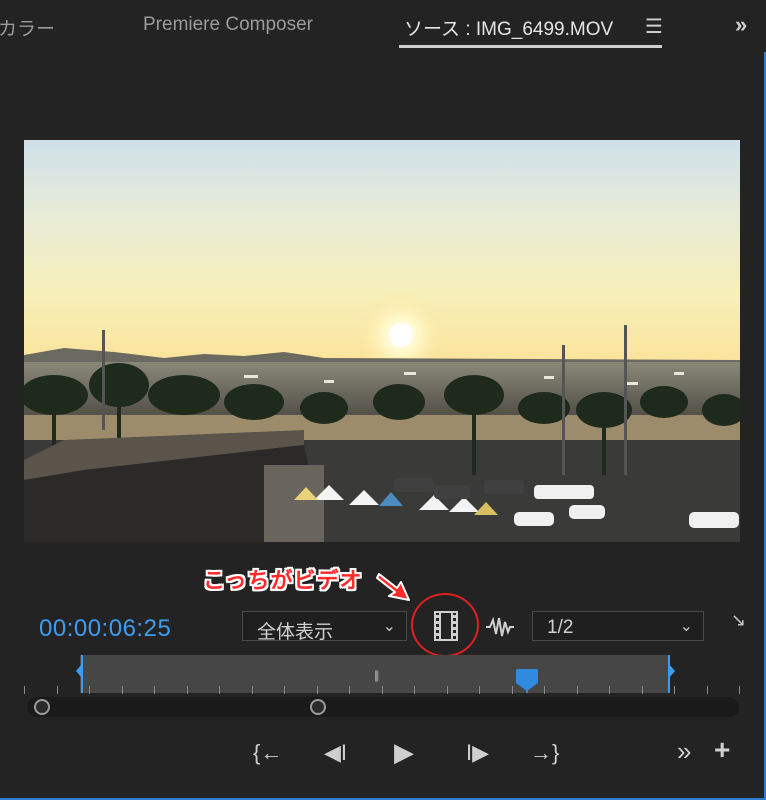 The height and width of the screenshot is (800, 766). I want to click on annotation-arrow-icon, so click(393, 587).